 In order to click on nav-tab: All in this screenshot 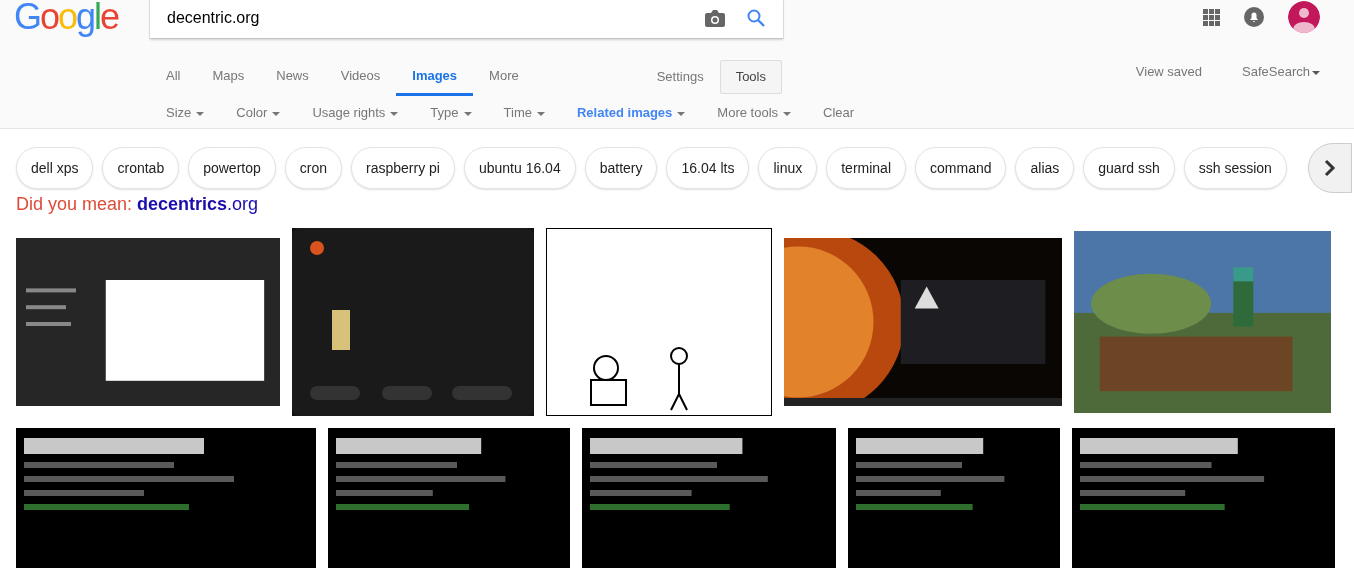, I will do `click(173, 77)`.